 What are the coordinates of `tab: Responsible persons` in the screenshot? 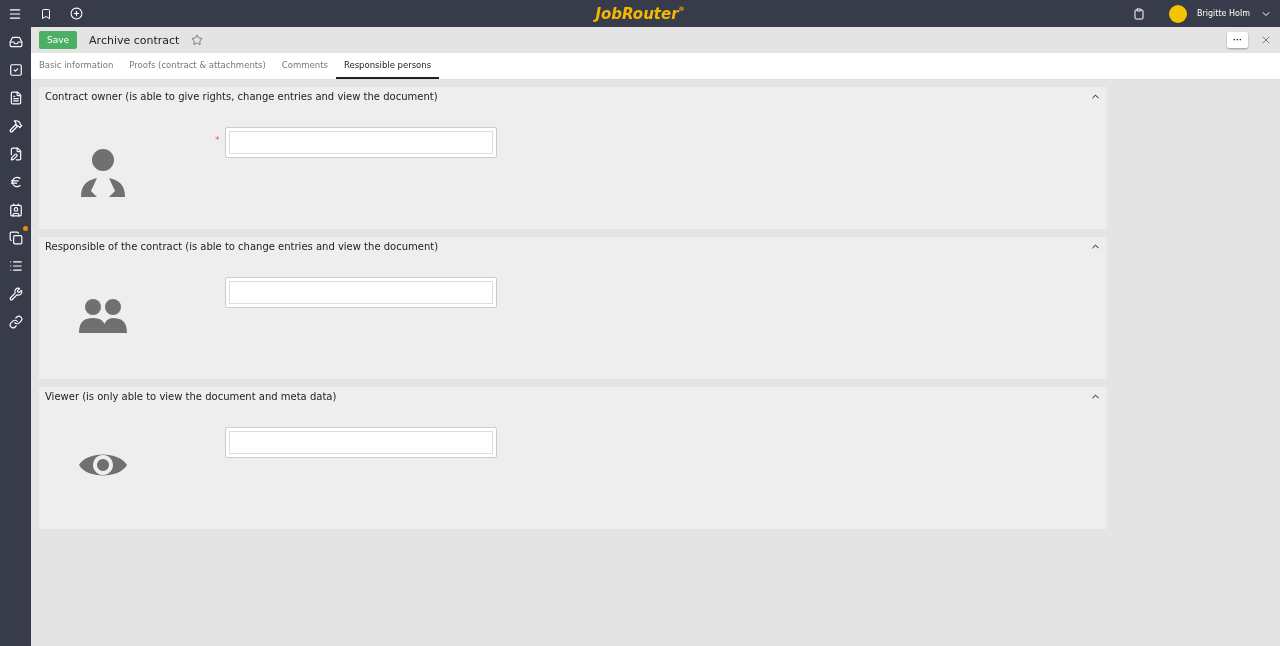 It's located at (387, 66).